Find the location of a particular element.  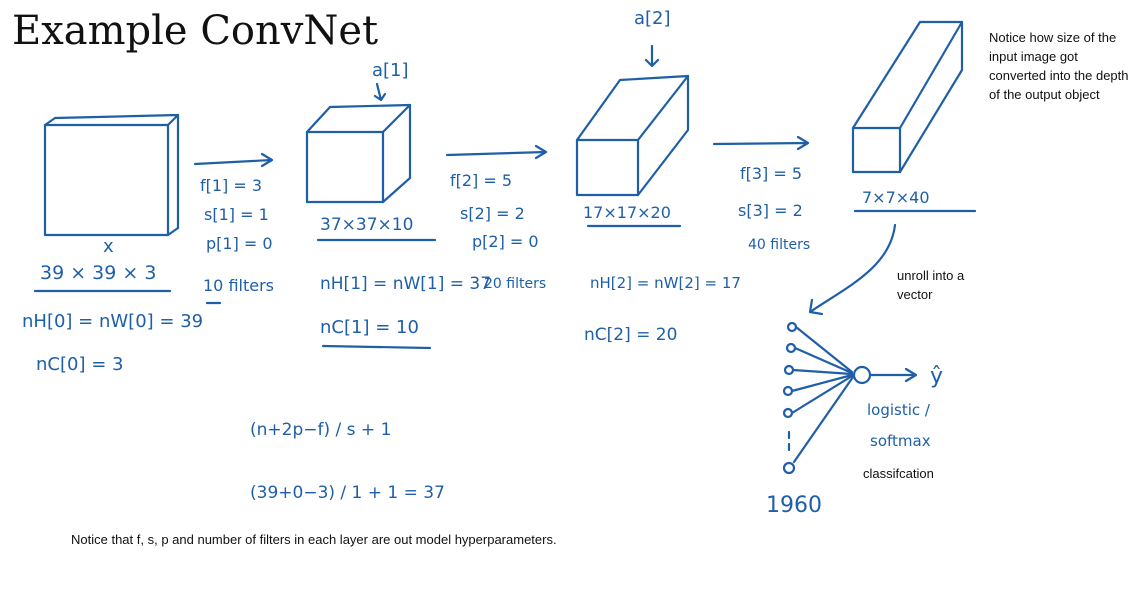

a1-label: a[1] is located at coordinates (390, 70).